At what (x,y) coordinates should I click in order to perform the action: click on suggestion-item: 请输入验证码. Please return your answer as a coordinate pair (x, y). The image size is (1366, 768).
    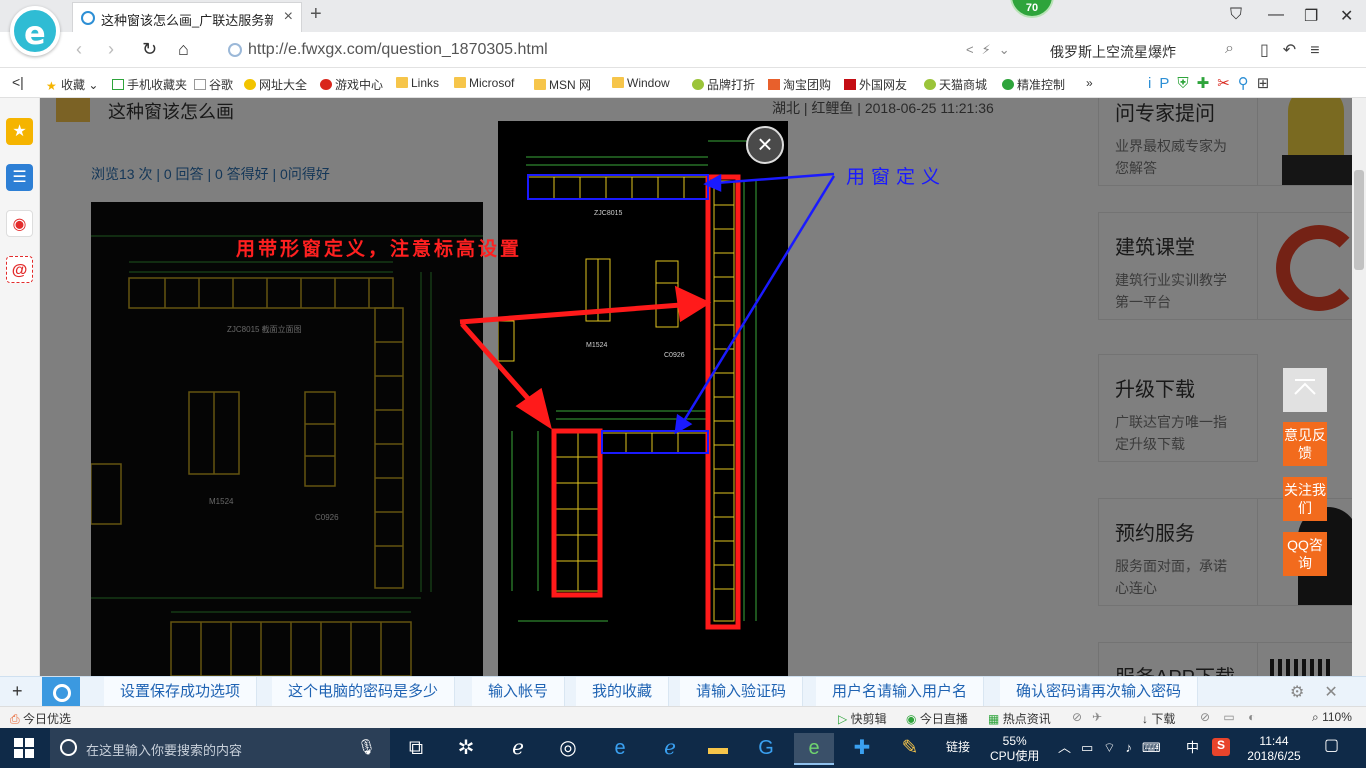
    Looking at the image, I should click on (742, 692).